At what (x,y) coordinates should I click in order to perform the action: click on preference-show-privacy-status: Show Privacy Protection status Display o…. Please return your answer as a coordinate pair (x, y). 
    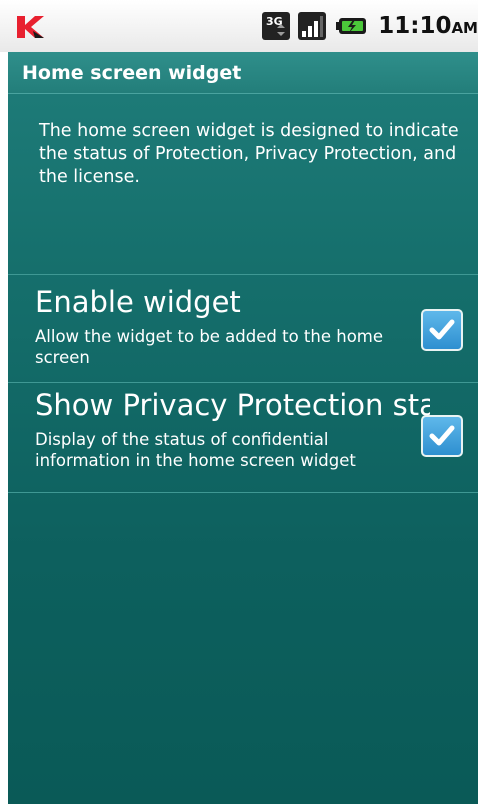
    Looking at the image, I should click on (243, 438).